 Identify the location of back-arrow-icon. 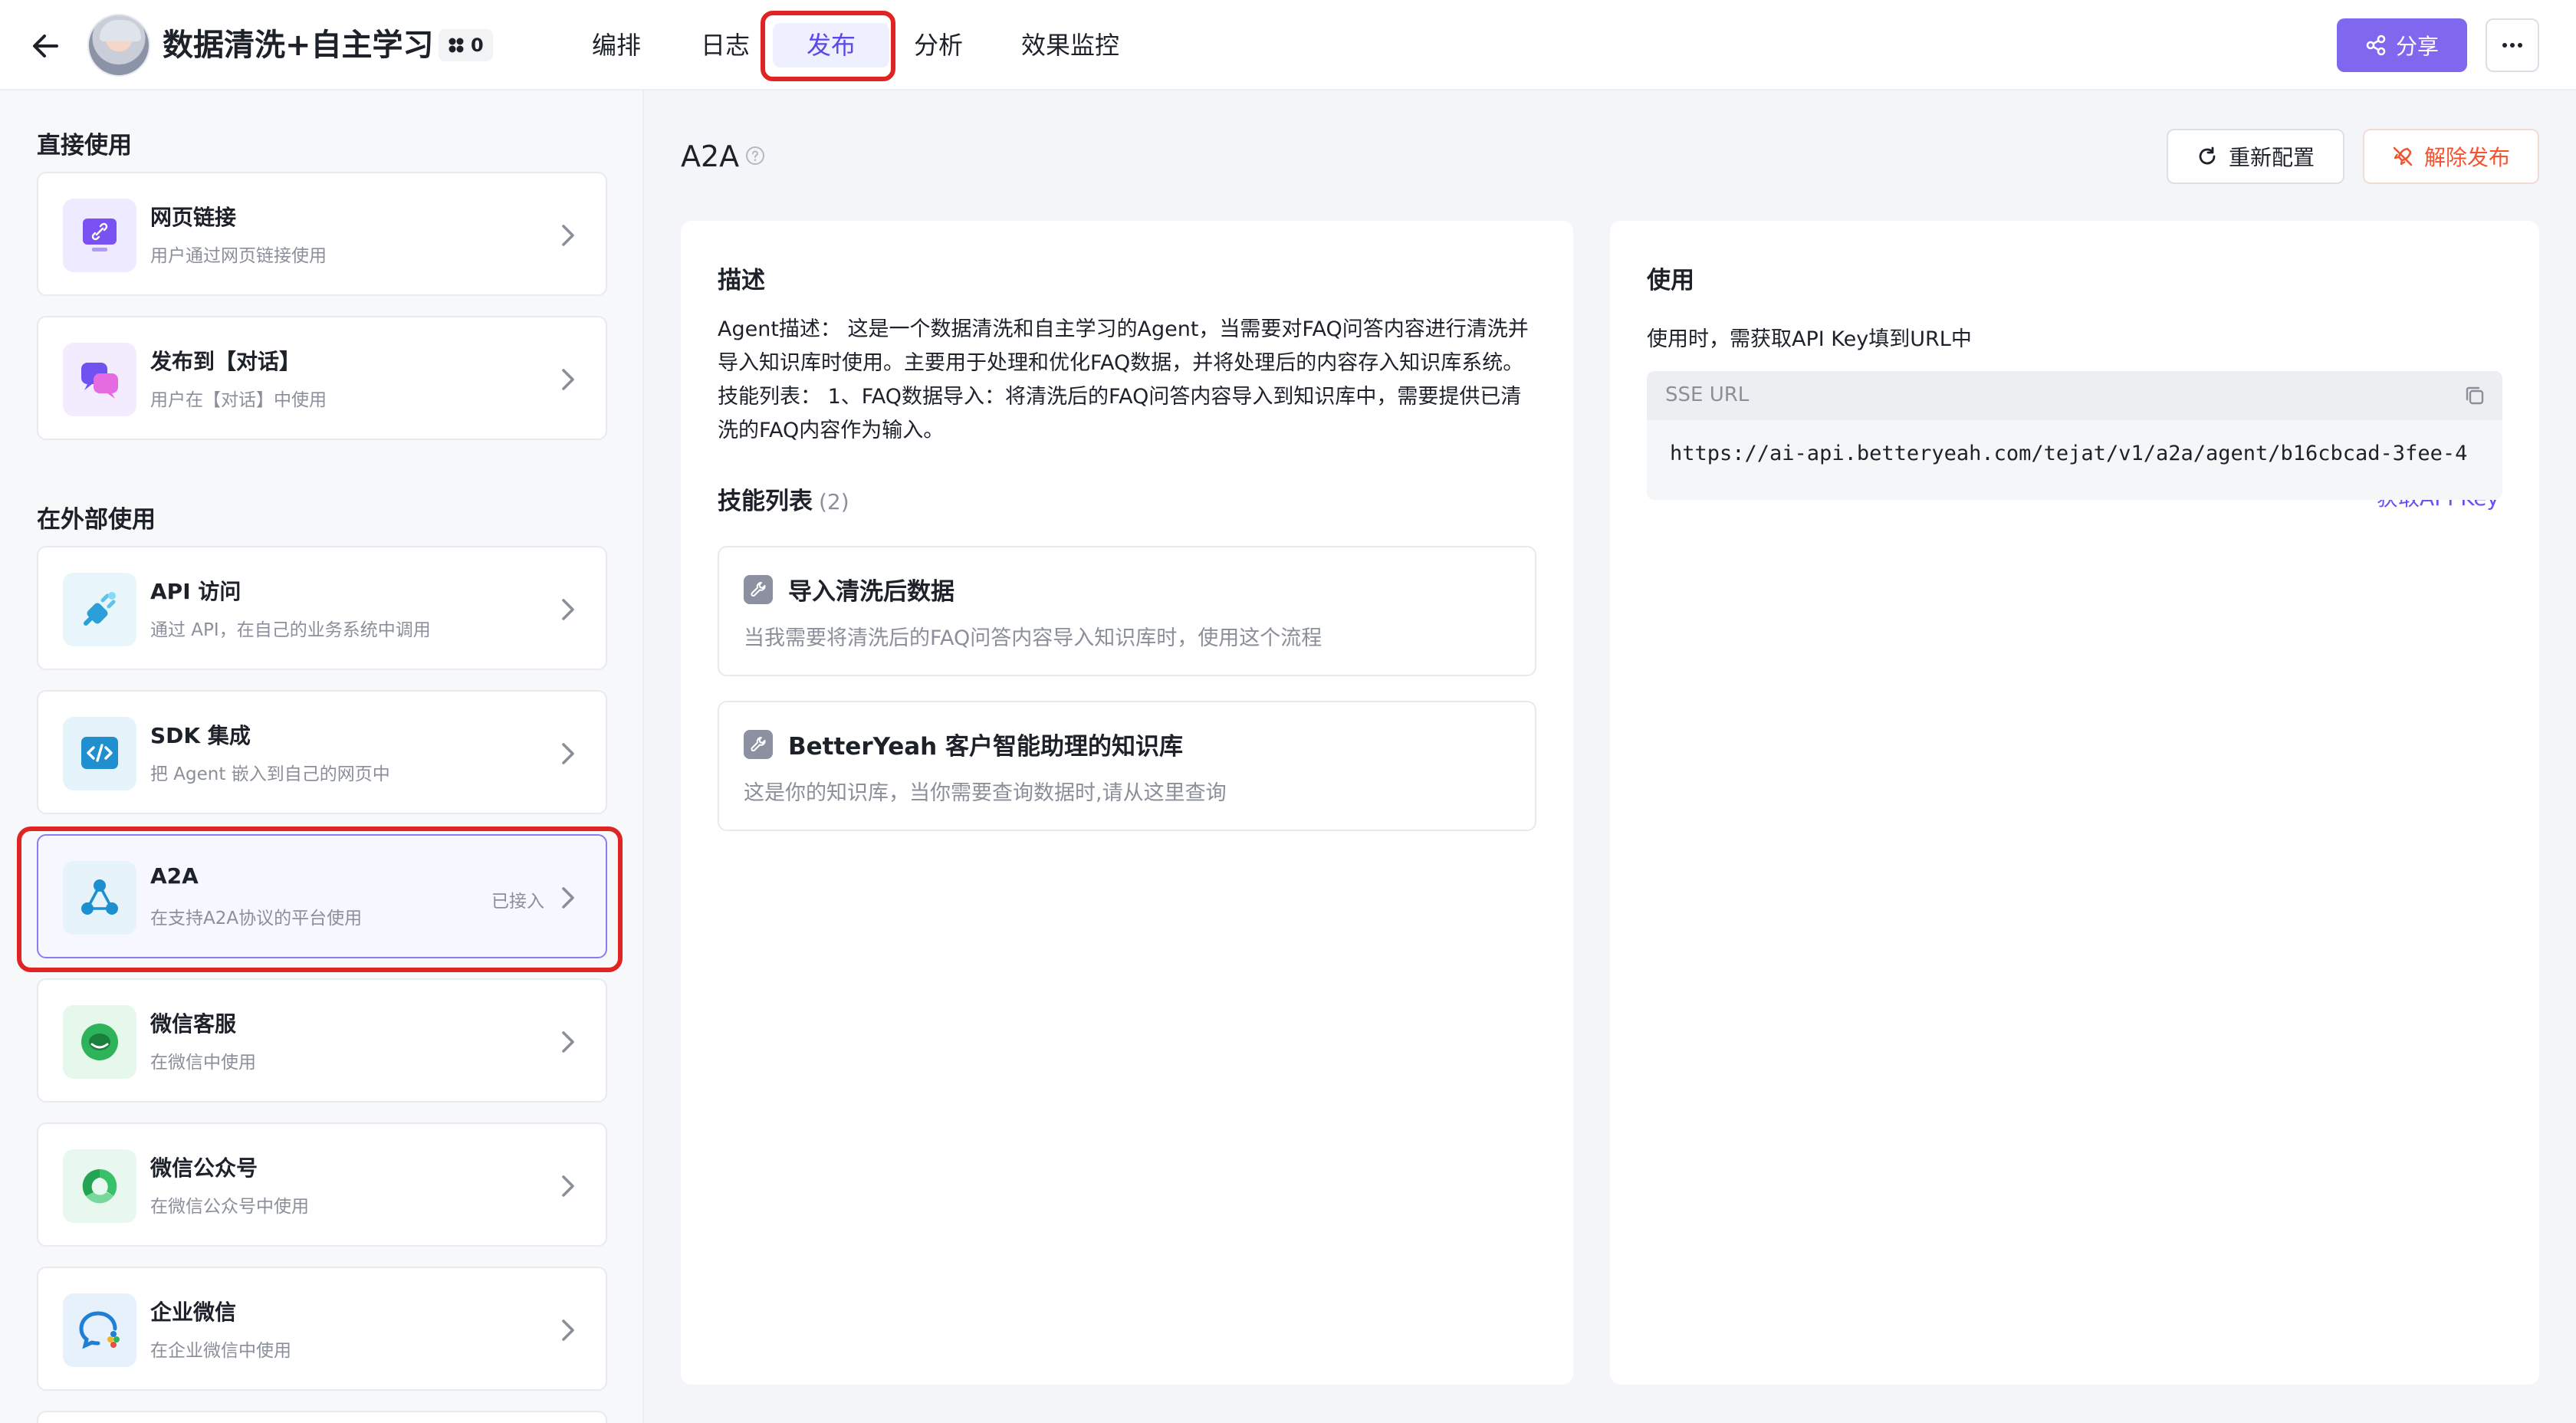
(46, 46).